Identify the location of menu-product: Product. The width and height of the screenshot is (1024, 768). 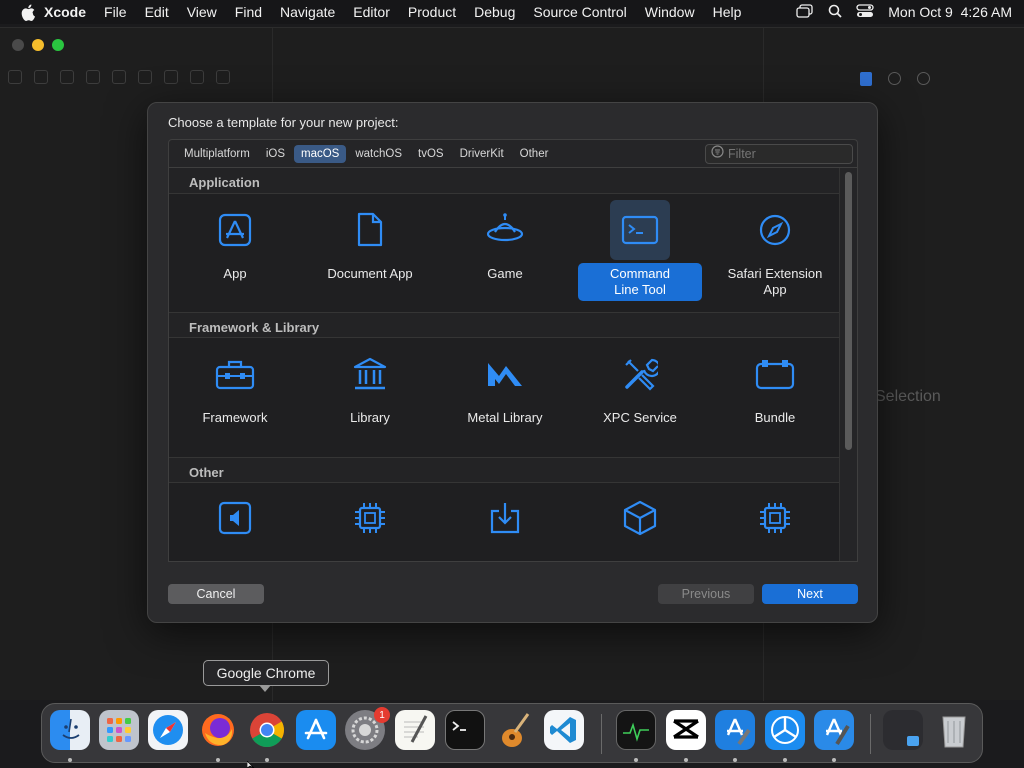
(432, 12).